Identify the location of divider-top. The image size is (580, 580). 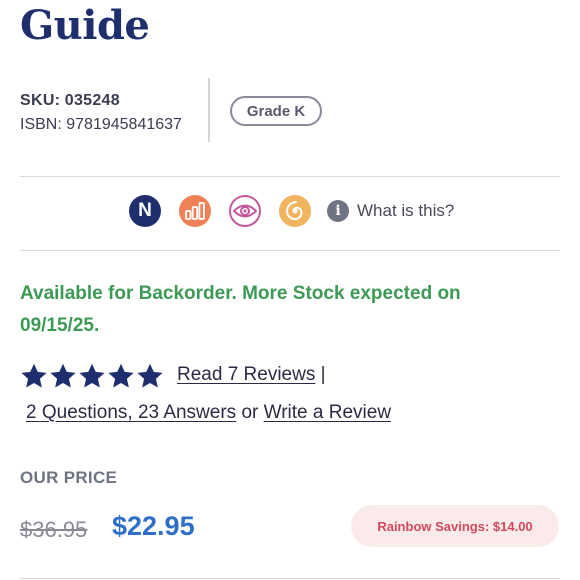
(290, 176).